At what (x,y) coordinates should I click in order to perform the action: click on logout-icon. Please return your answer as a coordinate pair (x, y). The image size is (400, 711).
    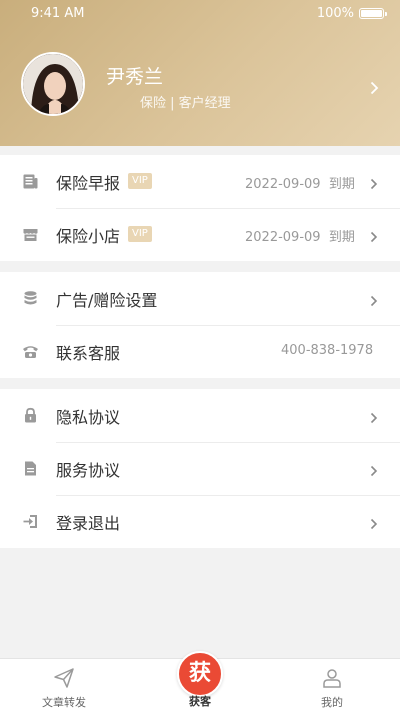
    Looking at the image, I should click on (30, 521).